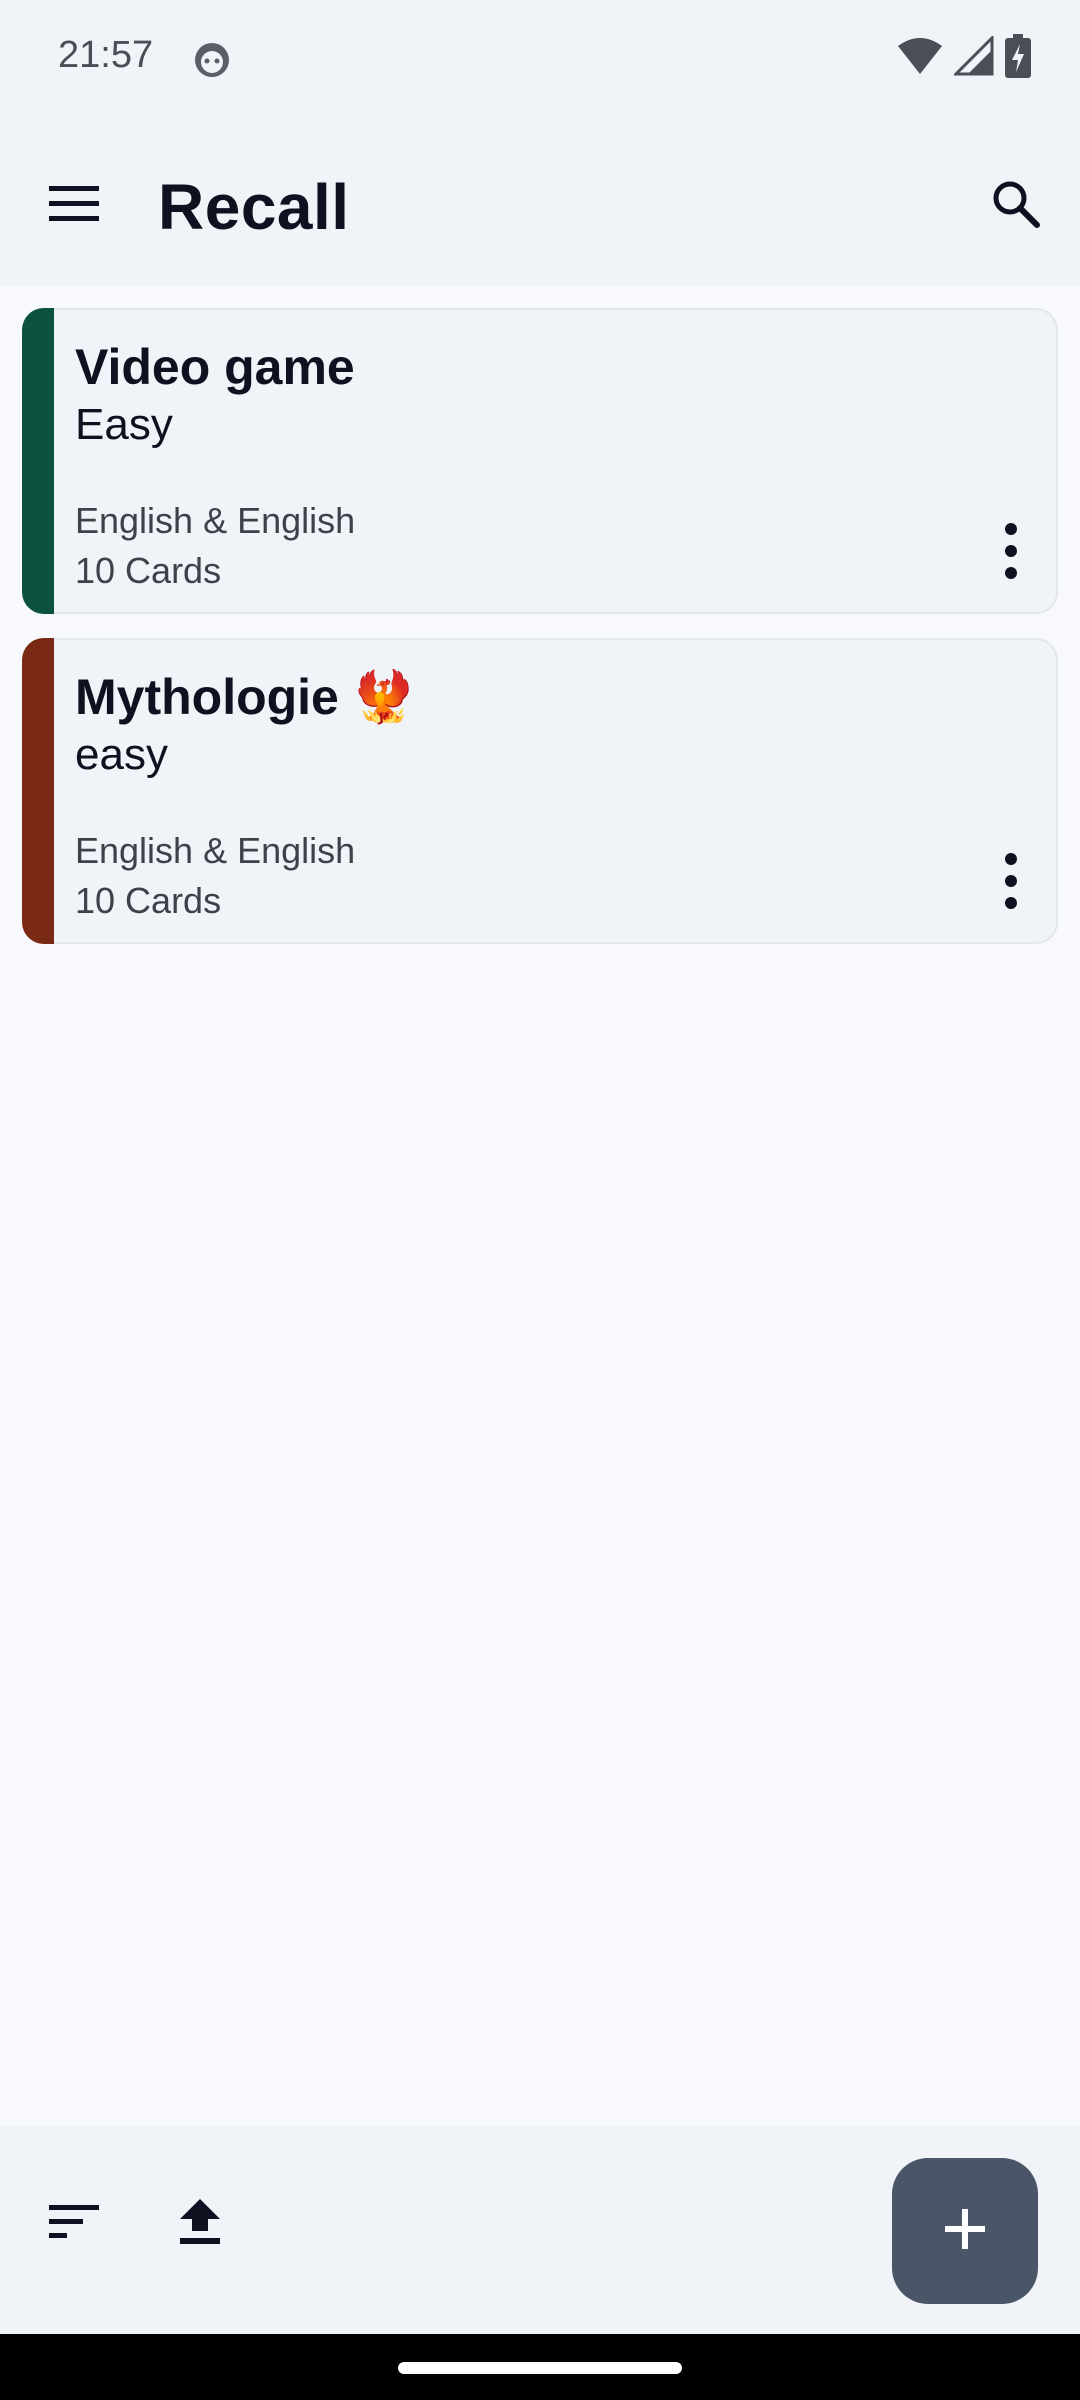 The image size is (1080, 2400). I want to click on system-nav-bar, so click(540, 2367).